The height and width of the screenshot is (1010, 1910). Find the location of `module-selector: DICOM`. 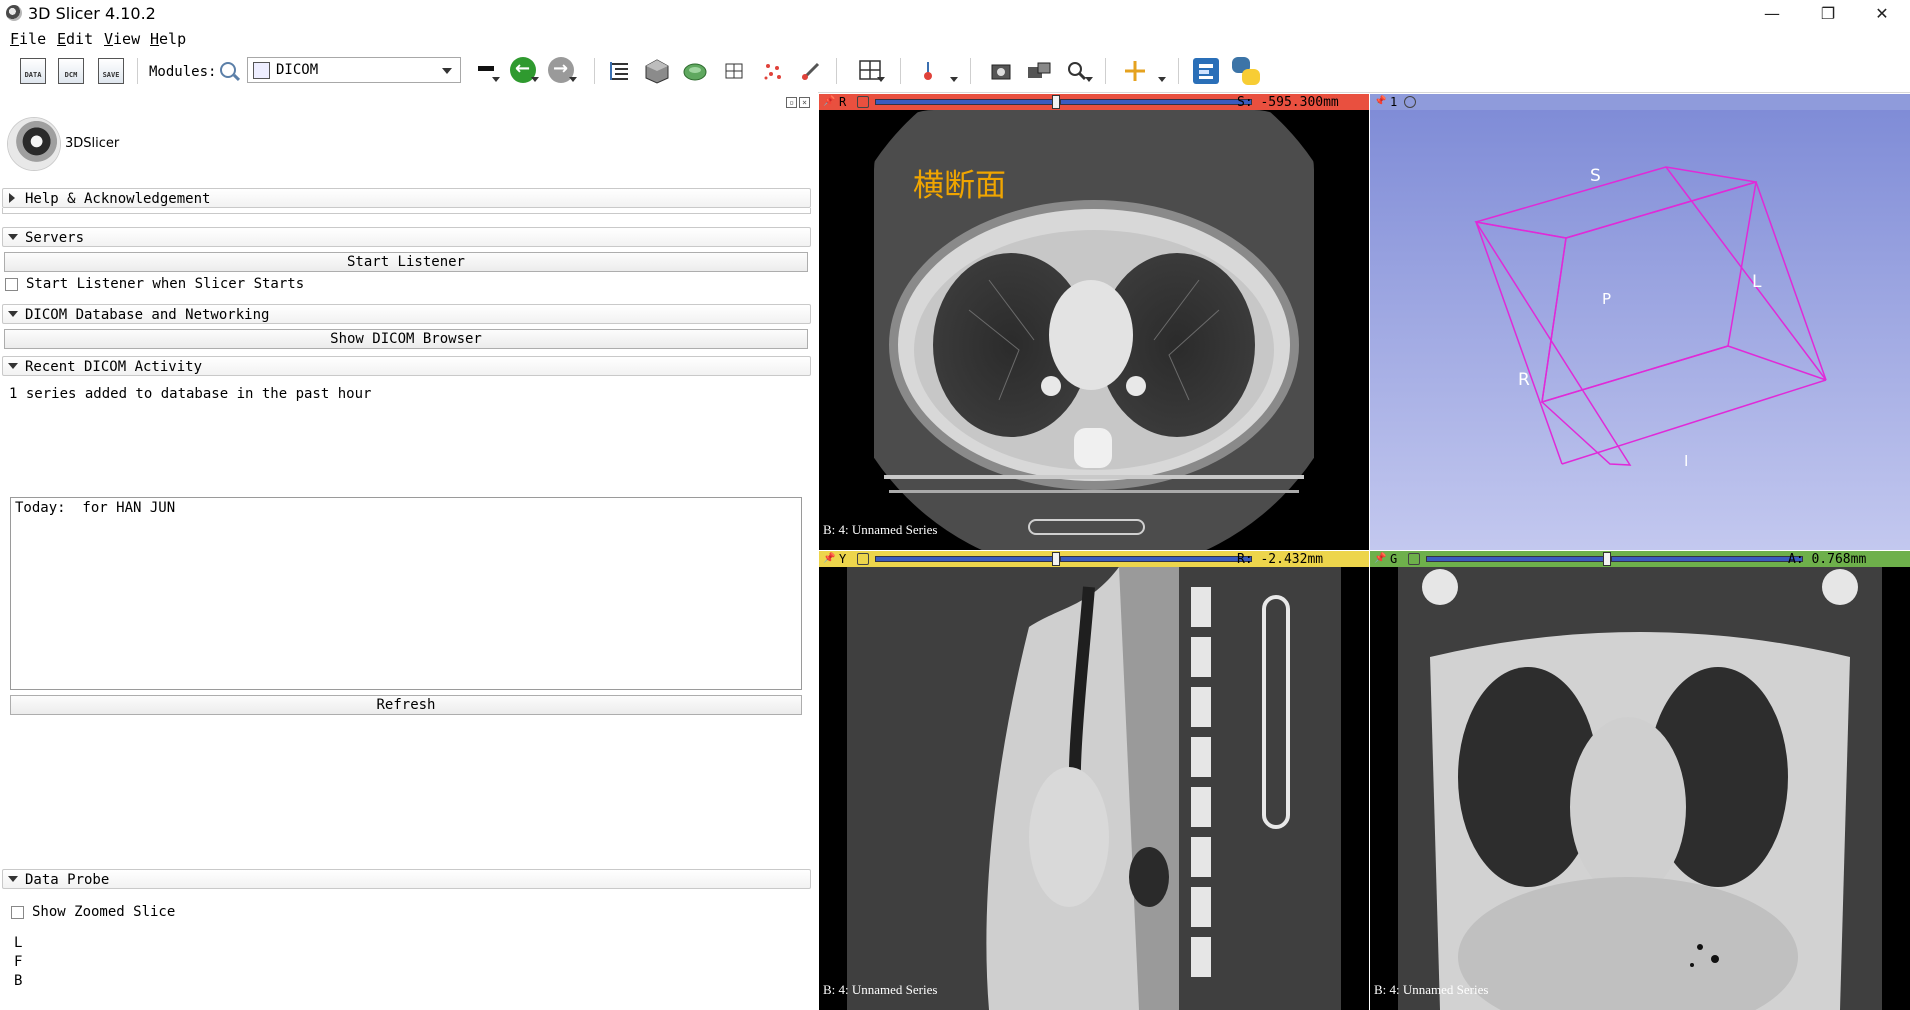

module-selector: DICOM is located at coordinates (354, 70).